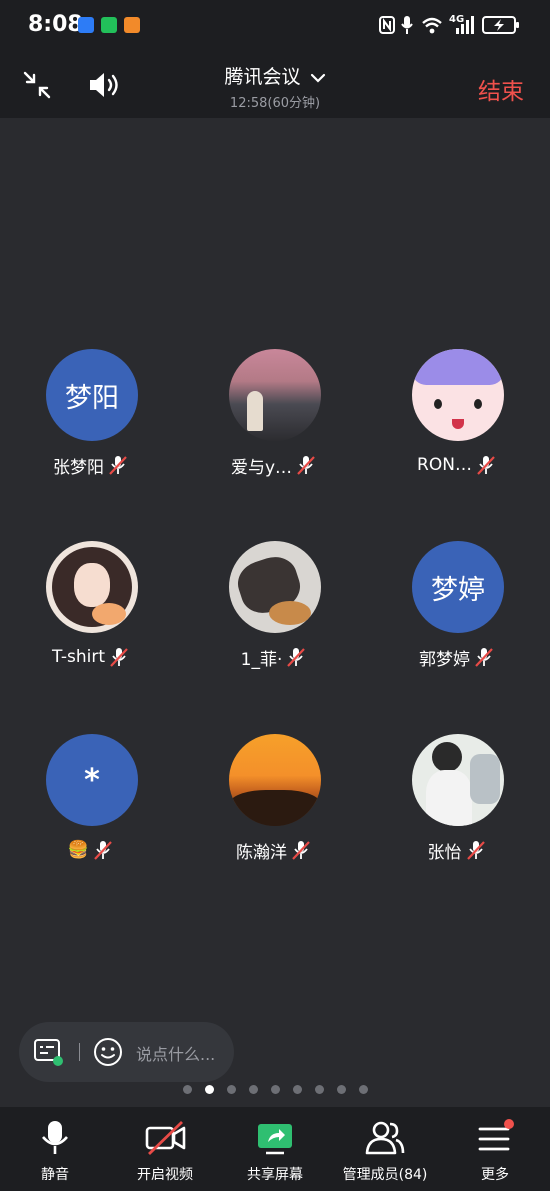 The image size is (550, 1191). What do you see at coordinates (108, 1052) in the screenshot?
I see `emoji-icon` at bounding box center [108, 1052].